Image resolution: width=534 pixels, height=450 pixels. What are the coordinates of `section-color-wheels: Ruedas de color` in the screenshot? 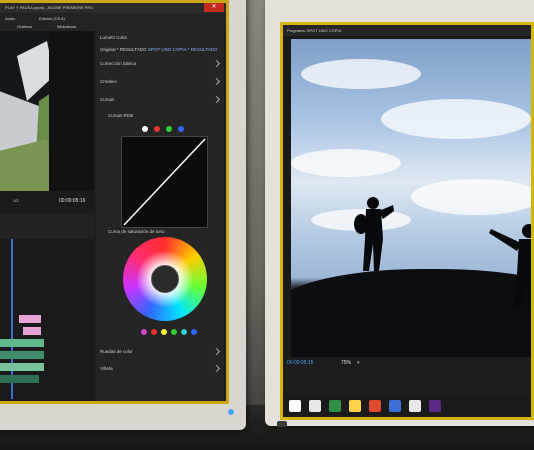 It's located at (116, 351).